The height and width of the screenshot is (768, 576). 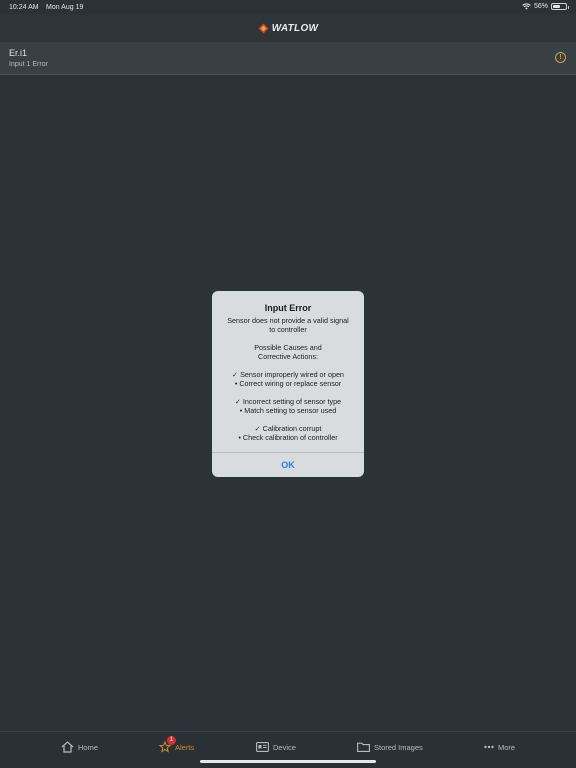 I want to click on alerts-badge: 1, so click(x=171, y=740).